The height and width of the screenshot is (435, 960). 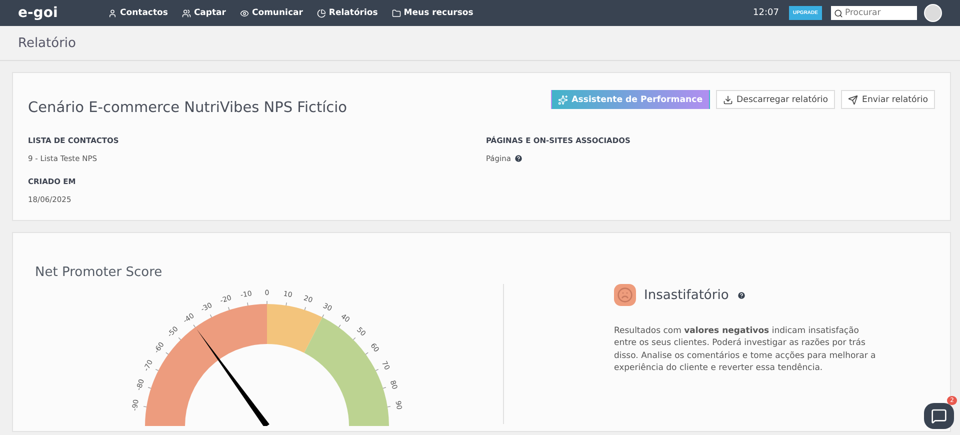 What do you see at coordinates (766, 13) in the screenshot?
I see `clock-time: 12:07` at bounding box center [766, 13].